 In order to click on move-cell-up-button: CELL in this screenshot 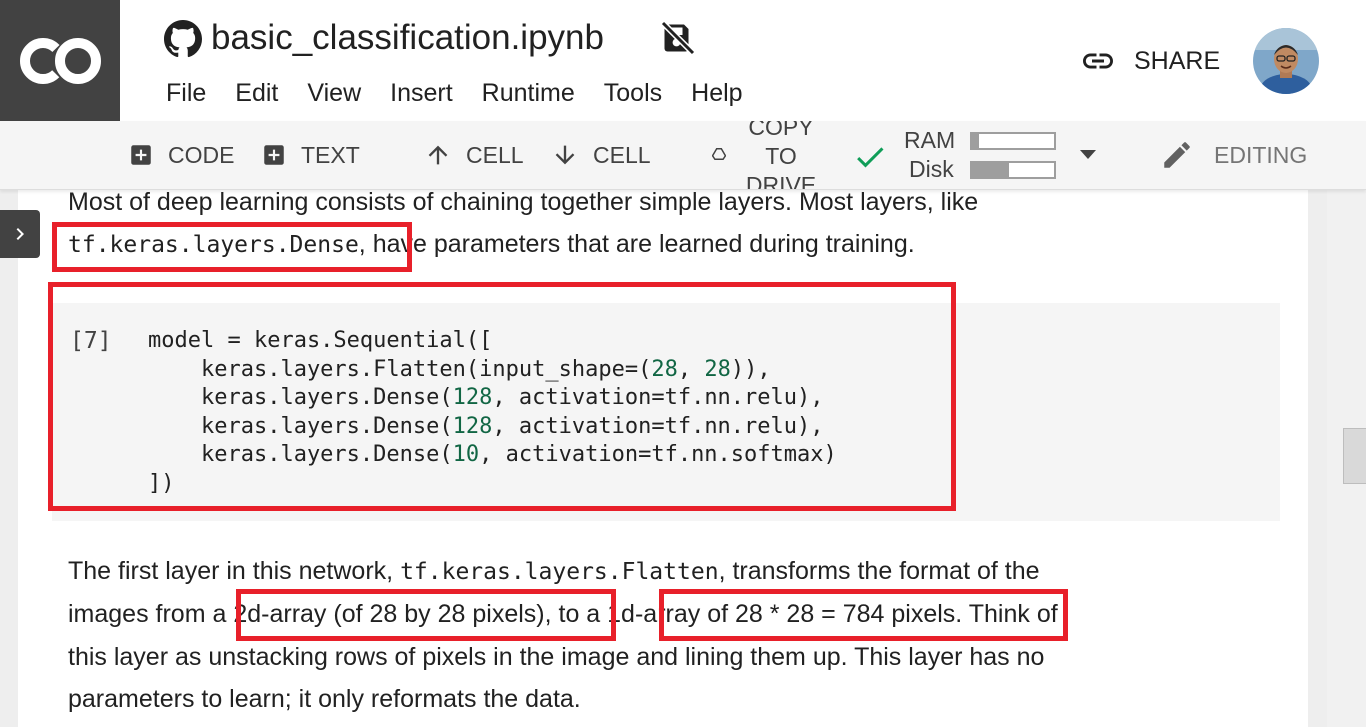, I will do `click(474, 155)`.